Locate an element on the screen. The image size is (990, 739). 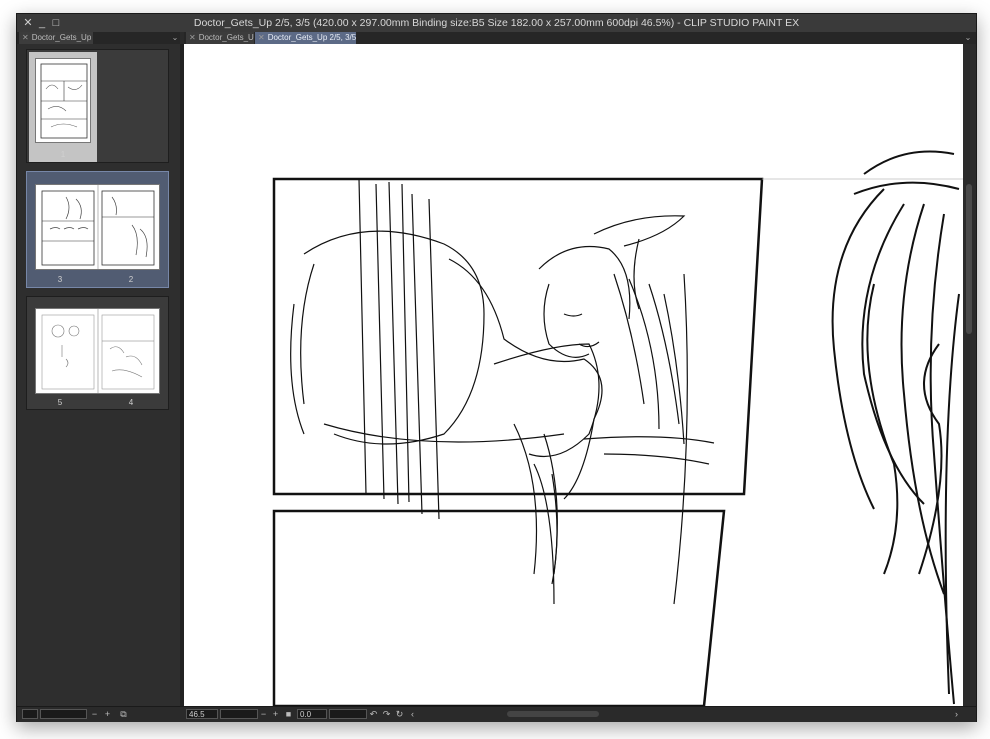
page-number-label: 2 is located at coordinates (131, 279).